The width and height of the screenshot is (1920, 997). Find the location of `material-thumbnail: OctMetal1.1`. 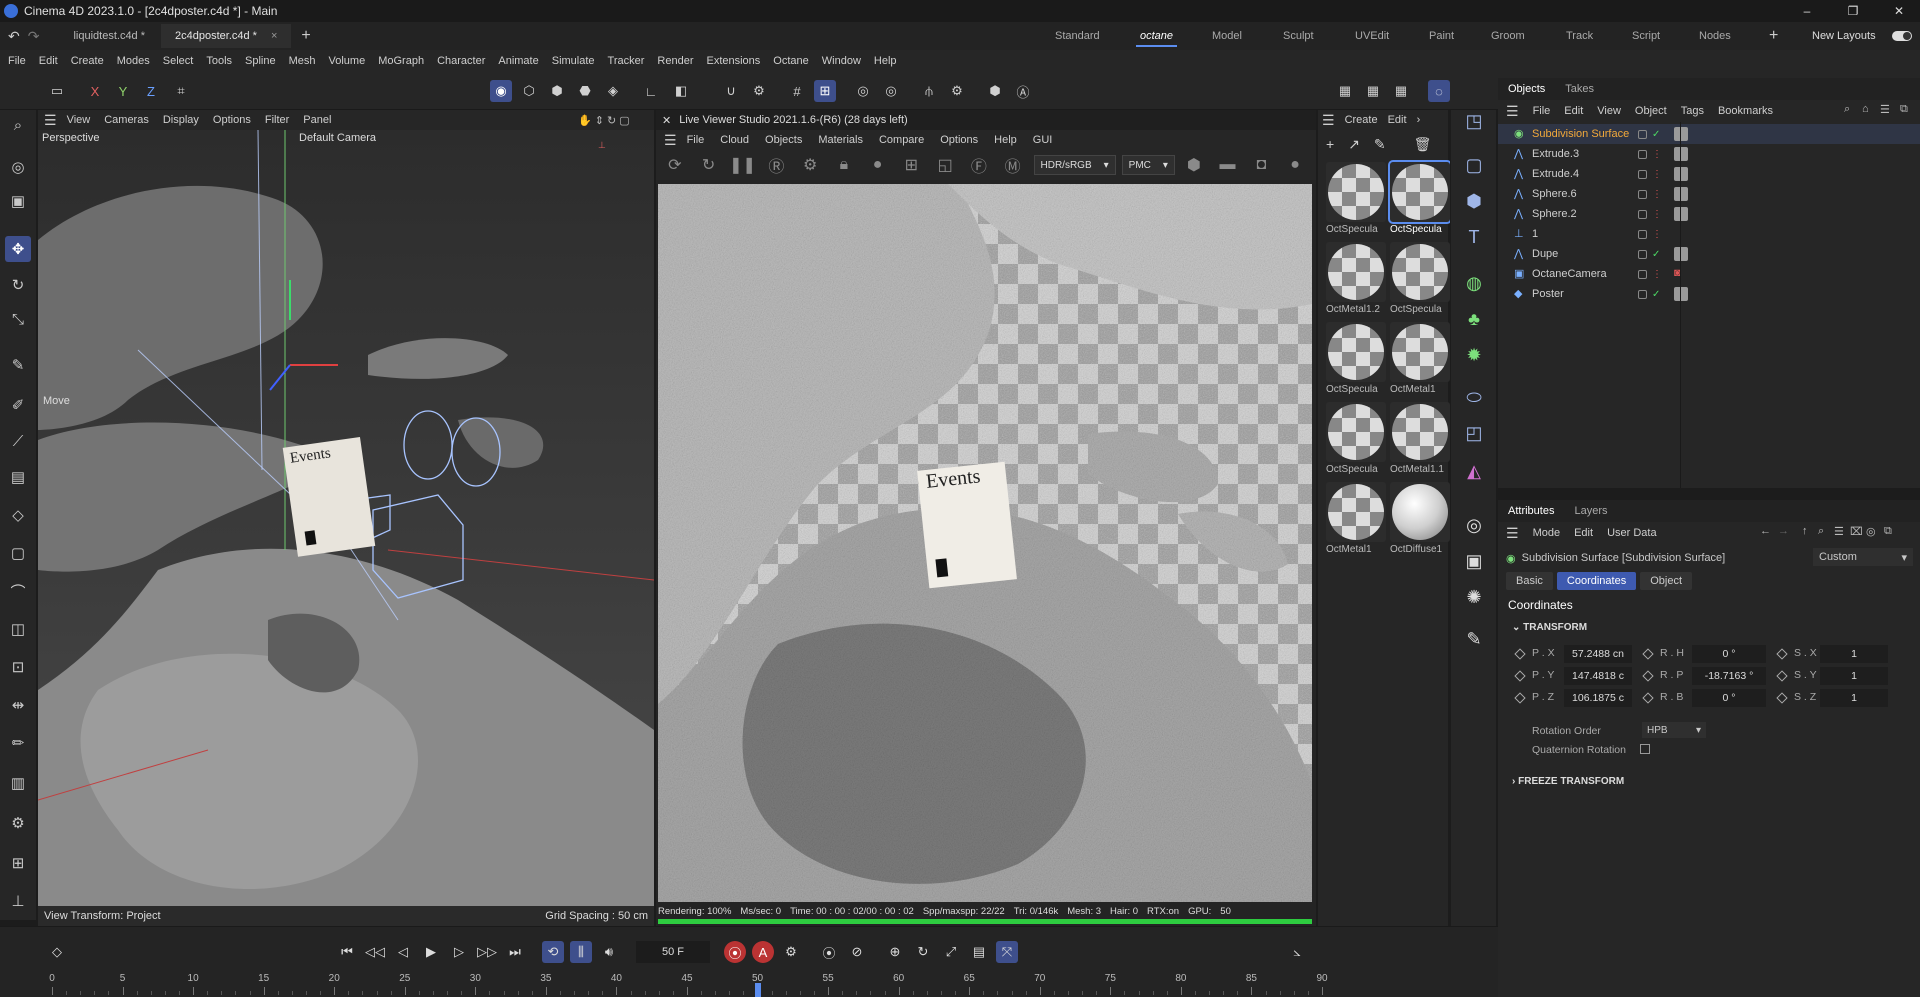

material-thumbnail: OctMetal1.1 is located at coordinates (1421, 438).